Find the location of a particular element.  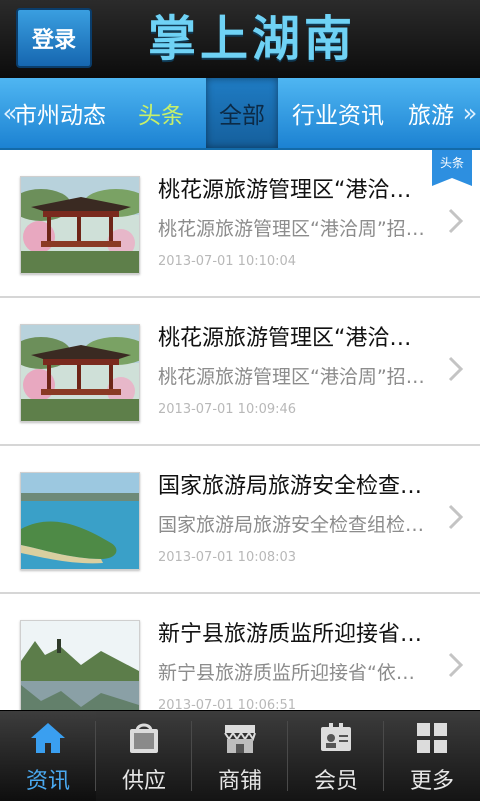

member-card-icon is located at coordinates (336, 737).